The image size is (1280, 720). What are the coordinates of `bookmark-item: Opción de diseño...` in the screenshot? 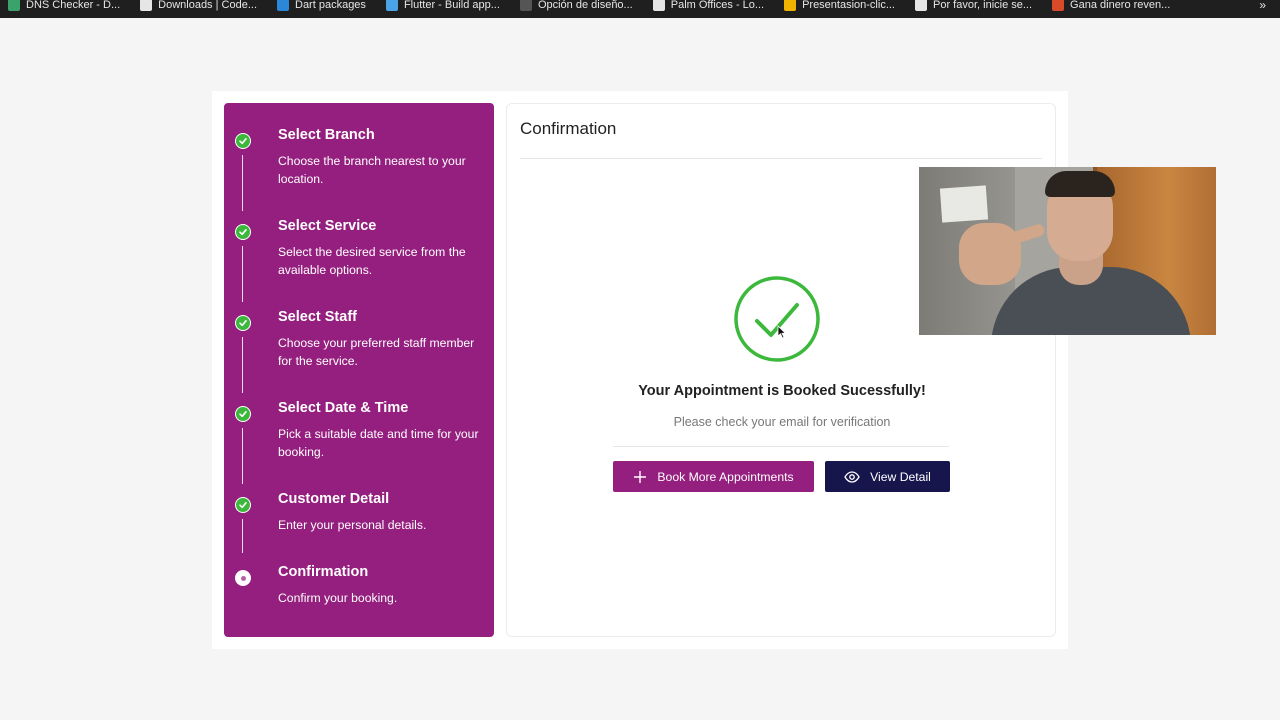 It's located at (576, 5).